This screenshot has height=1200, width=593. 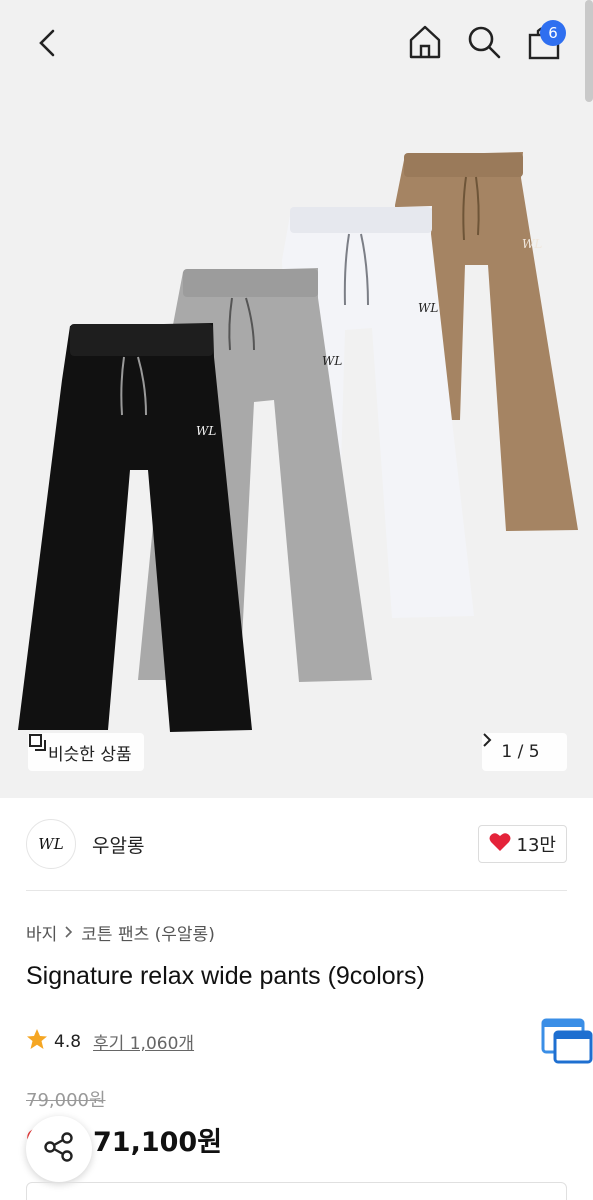 What do you see at coordinates (500, 844) in the screenshot?
I see `heart-icon` at bounding box center [500, 844].